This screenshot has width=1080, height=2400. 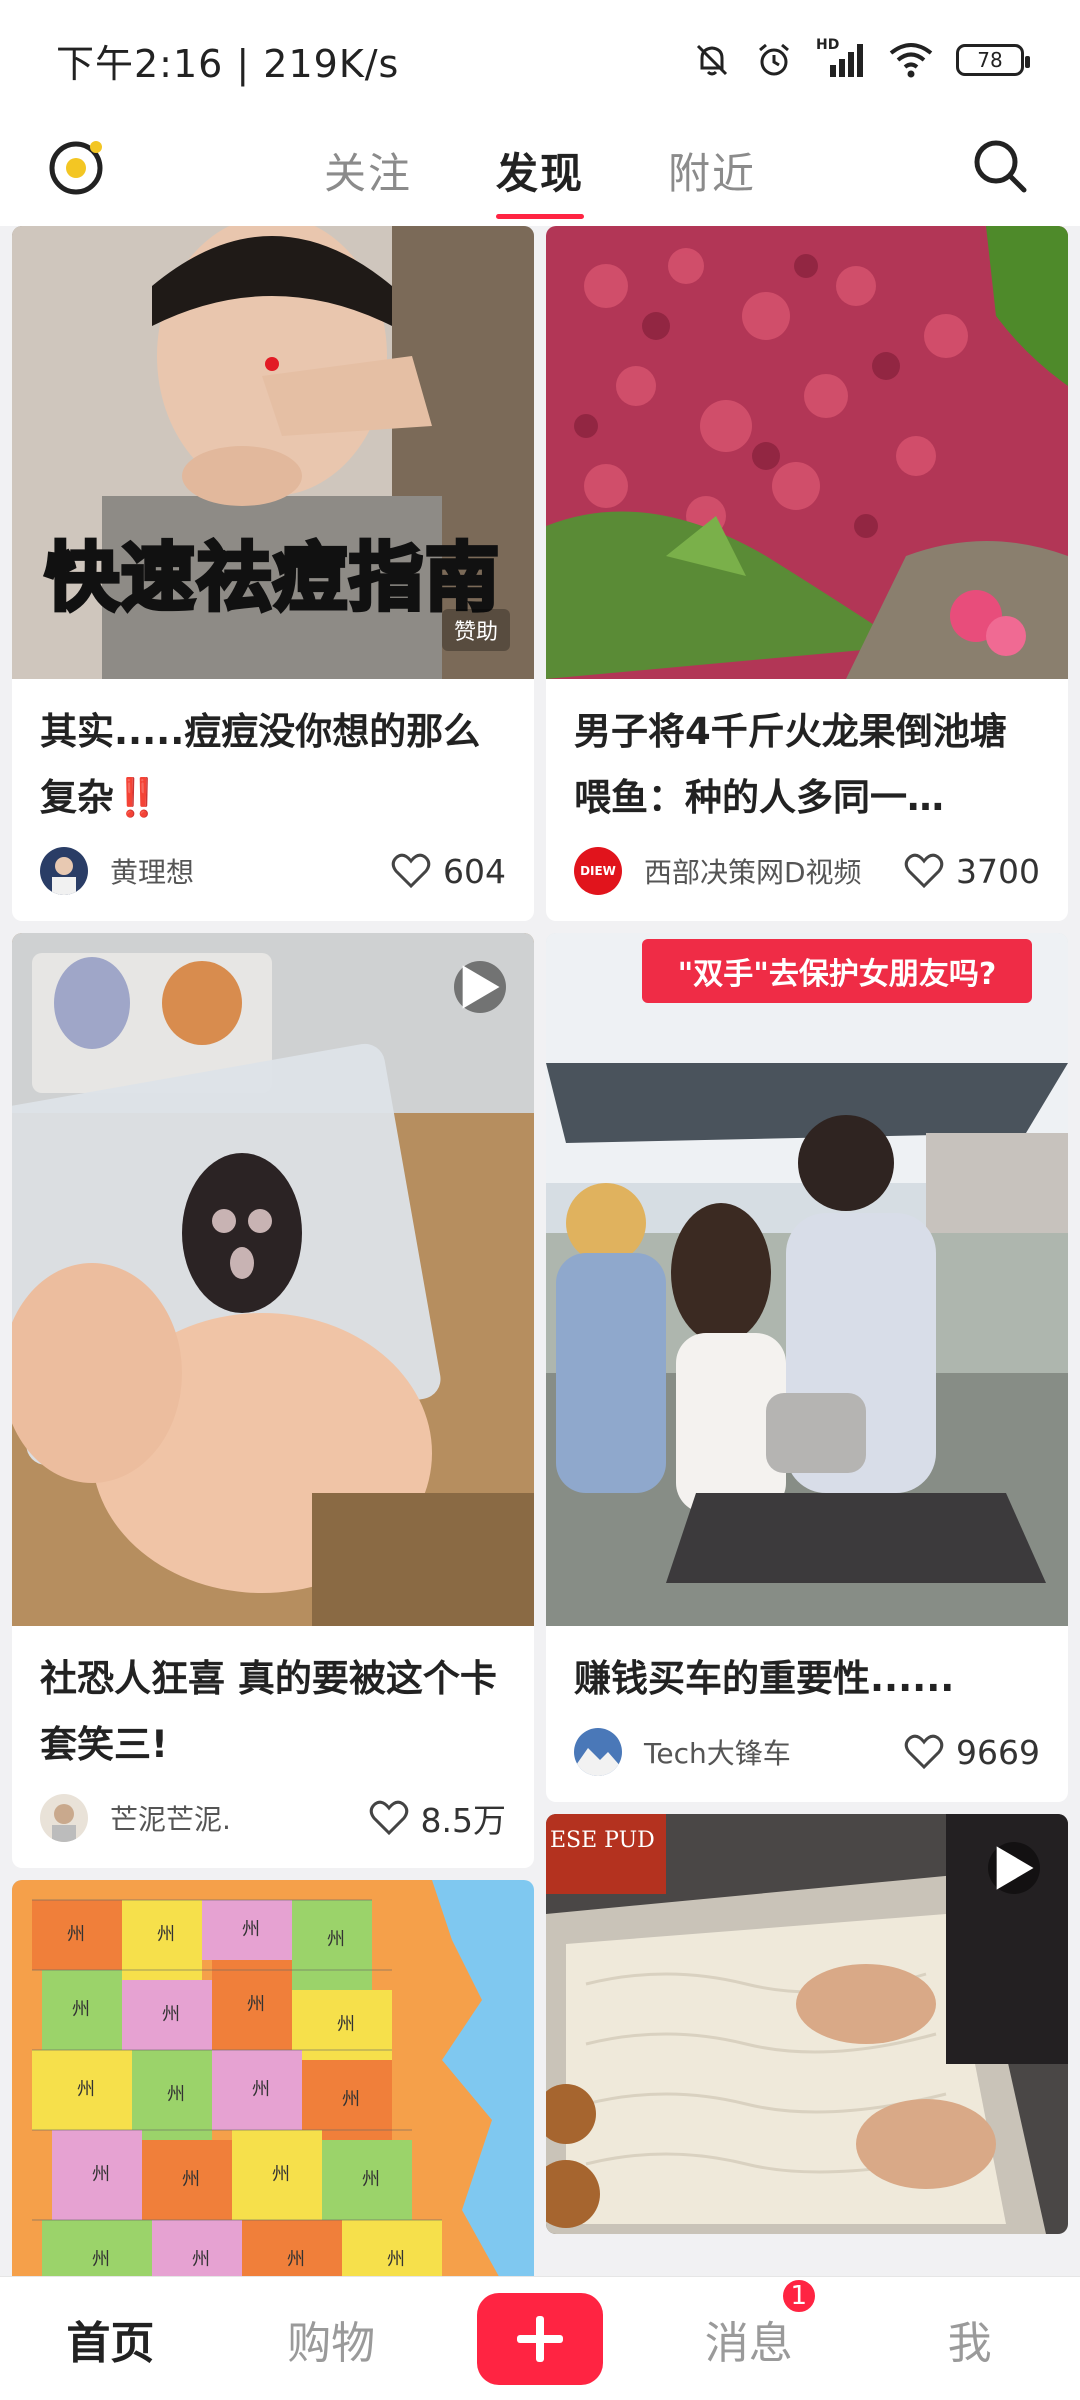 What do you see at coordinates (78, 166) in the screenshot?
I see `app-logo-icon` at bounding box center [78, 166].